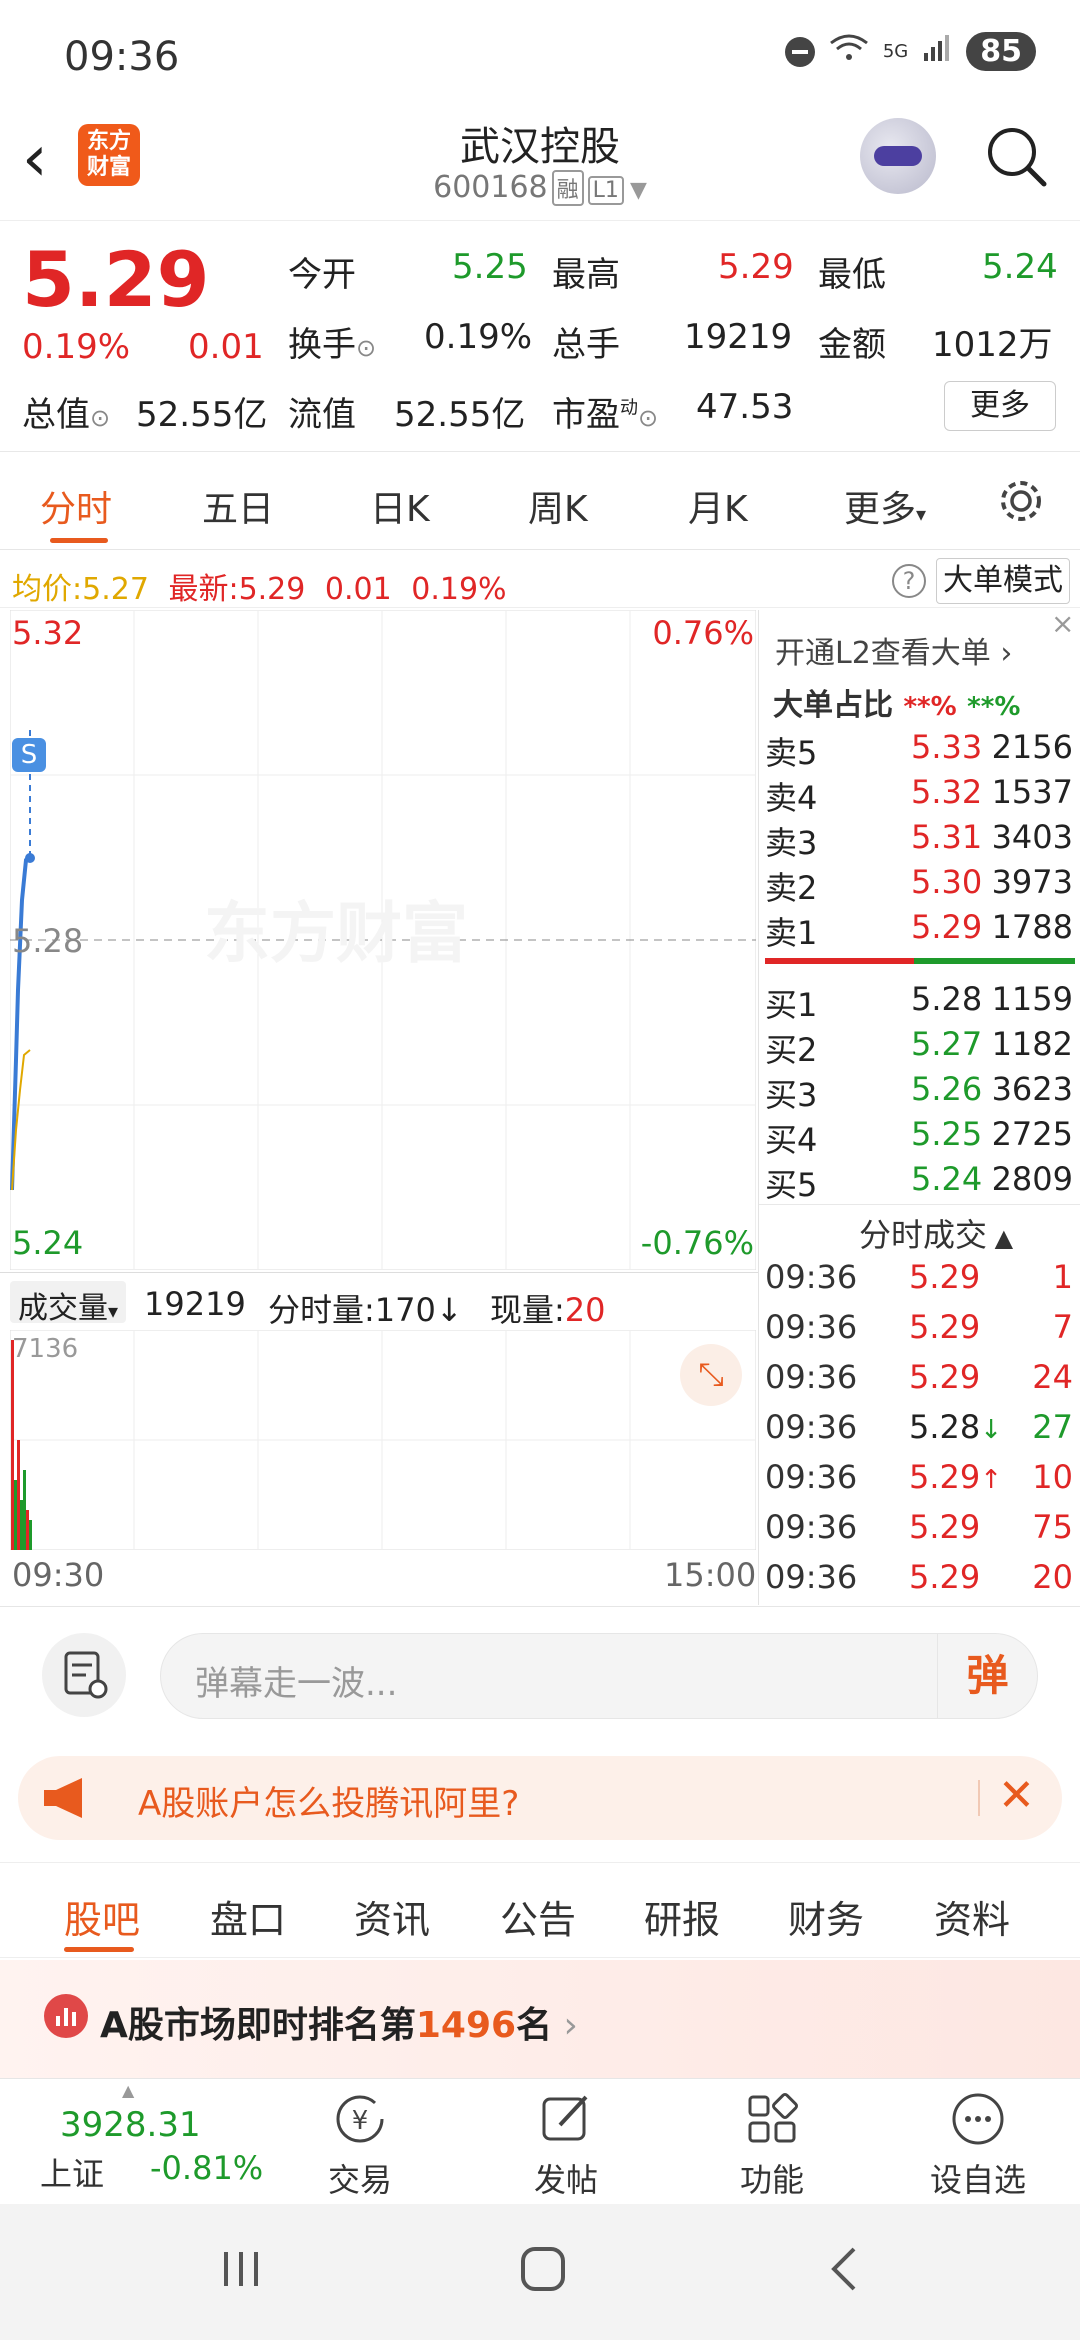  I want to click on ask-row: 卖1 5.29 1788, so click(919, 930).